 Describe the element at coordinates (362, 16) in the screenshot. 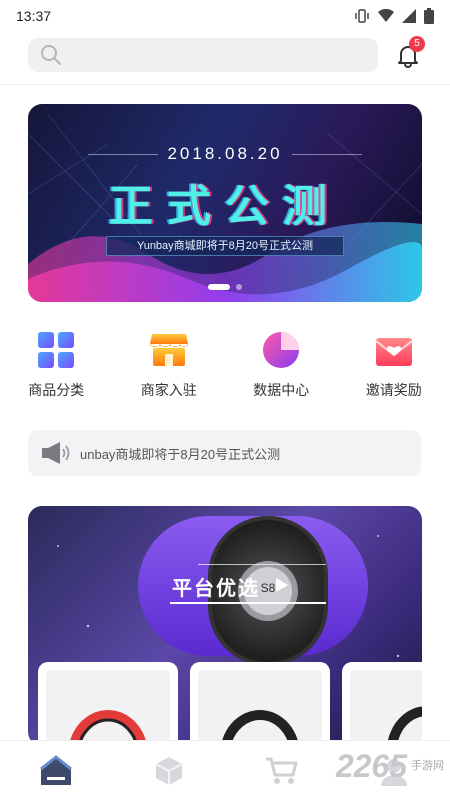

I see `vibrate-icon` at that location.